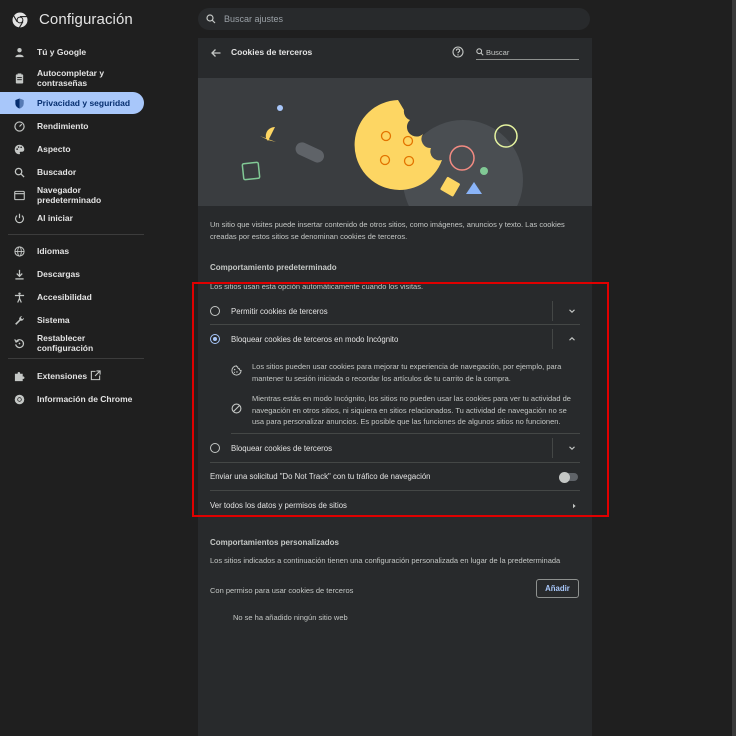 The image size is (736, 736). I want to click on sidebar-item-label: Navegador predeterminado, so click(69, 195).